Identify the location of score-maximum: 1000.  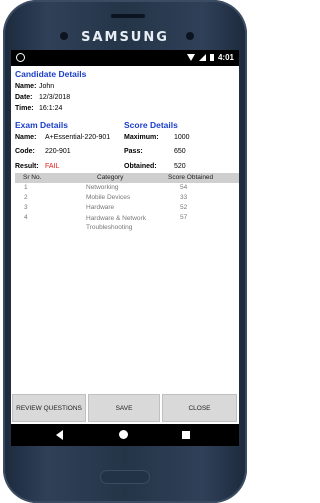
(182, 137).